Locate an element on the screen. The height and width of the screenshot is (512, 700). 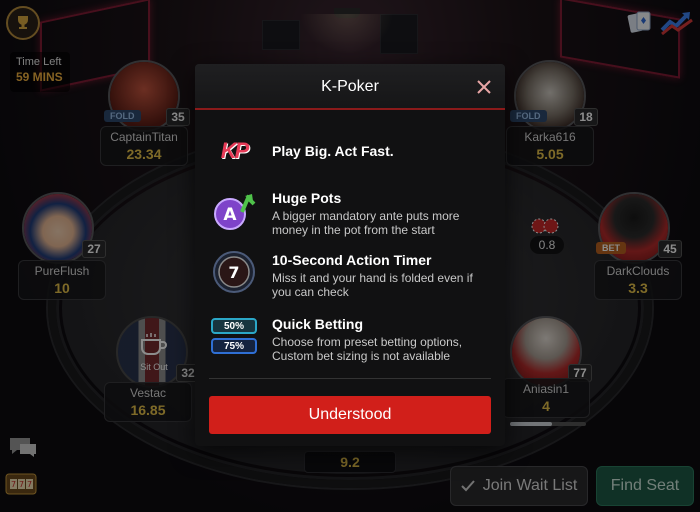
svg-text: A is located at coordinates (230, 215).